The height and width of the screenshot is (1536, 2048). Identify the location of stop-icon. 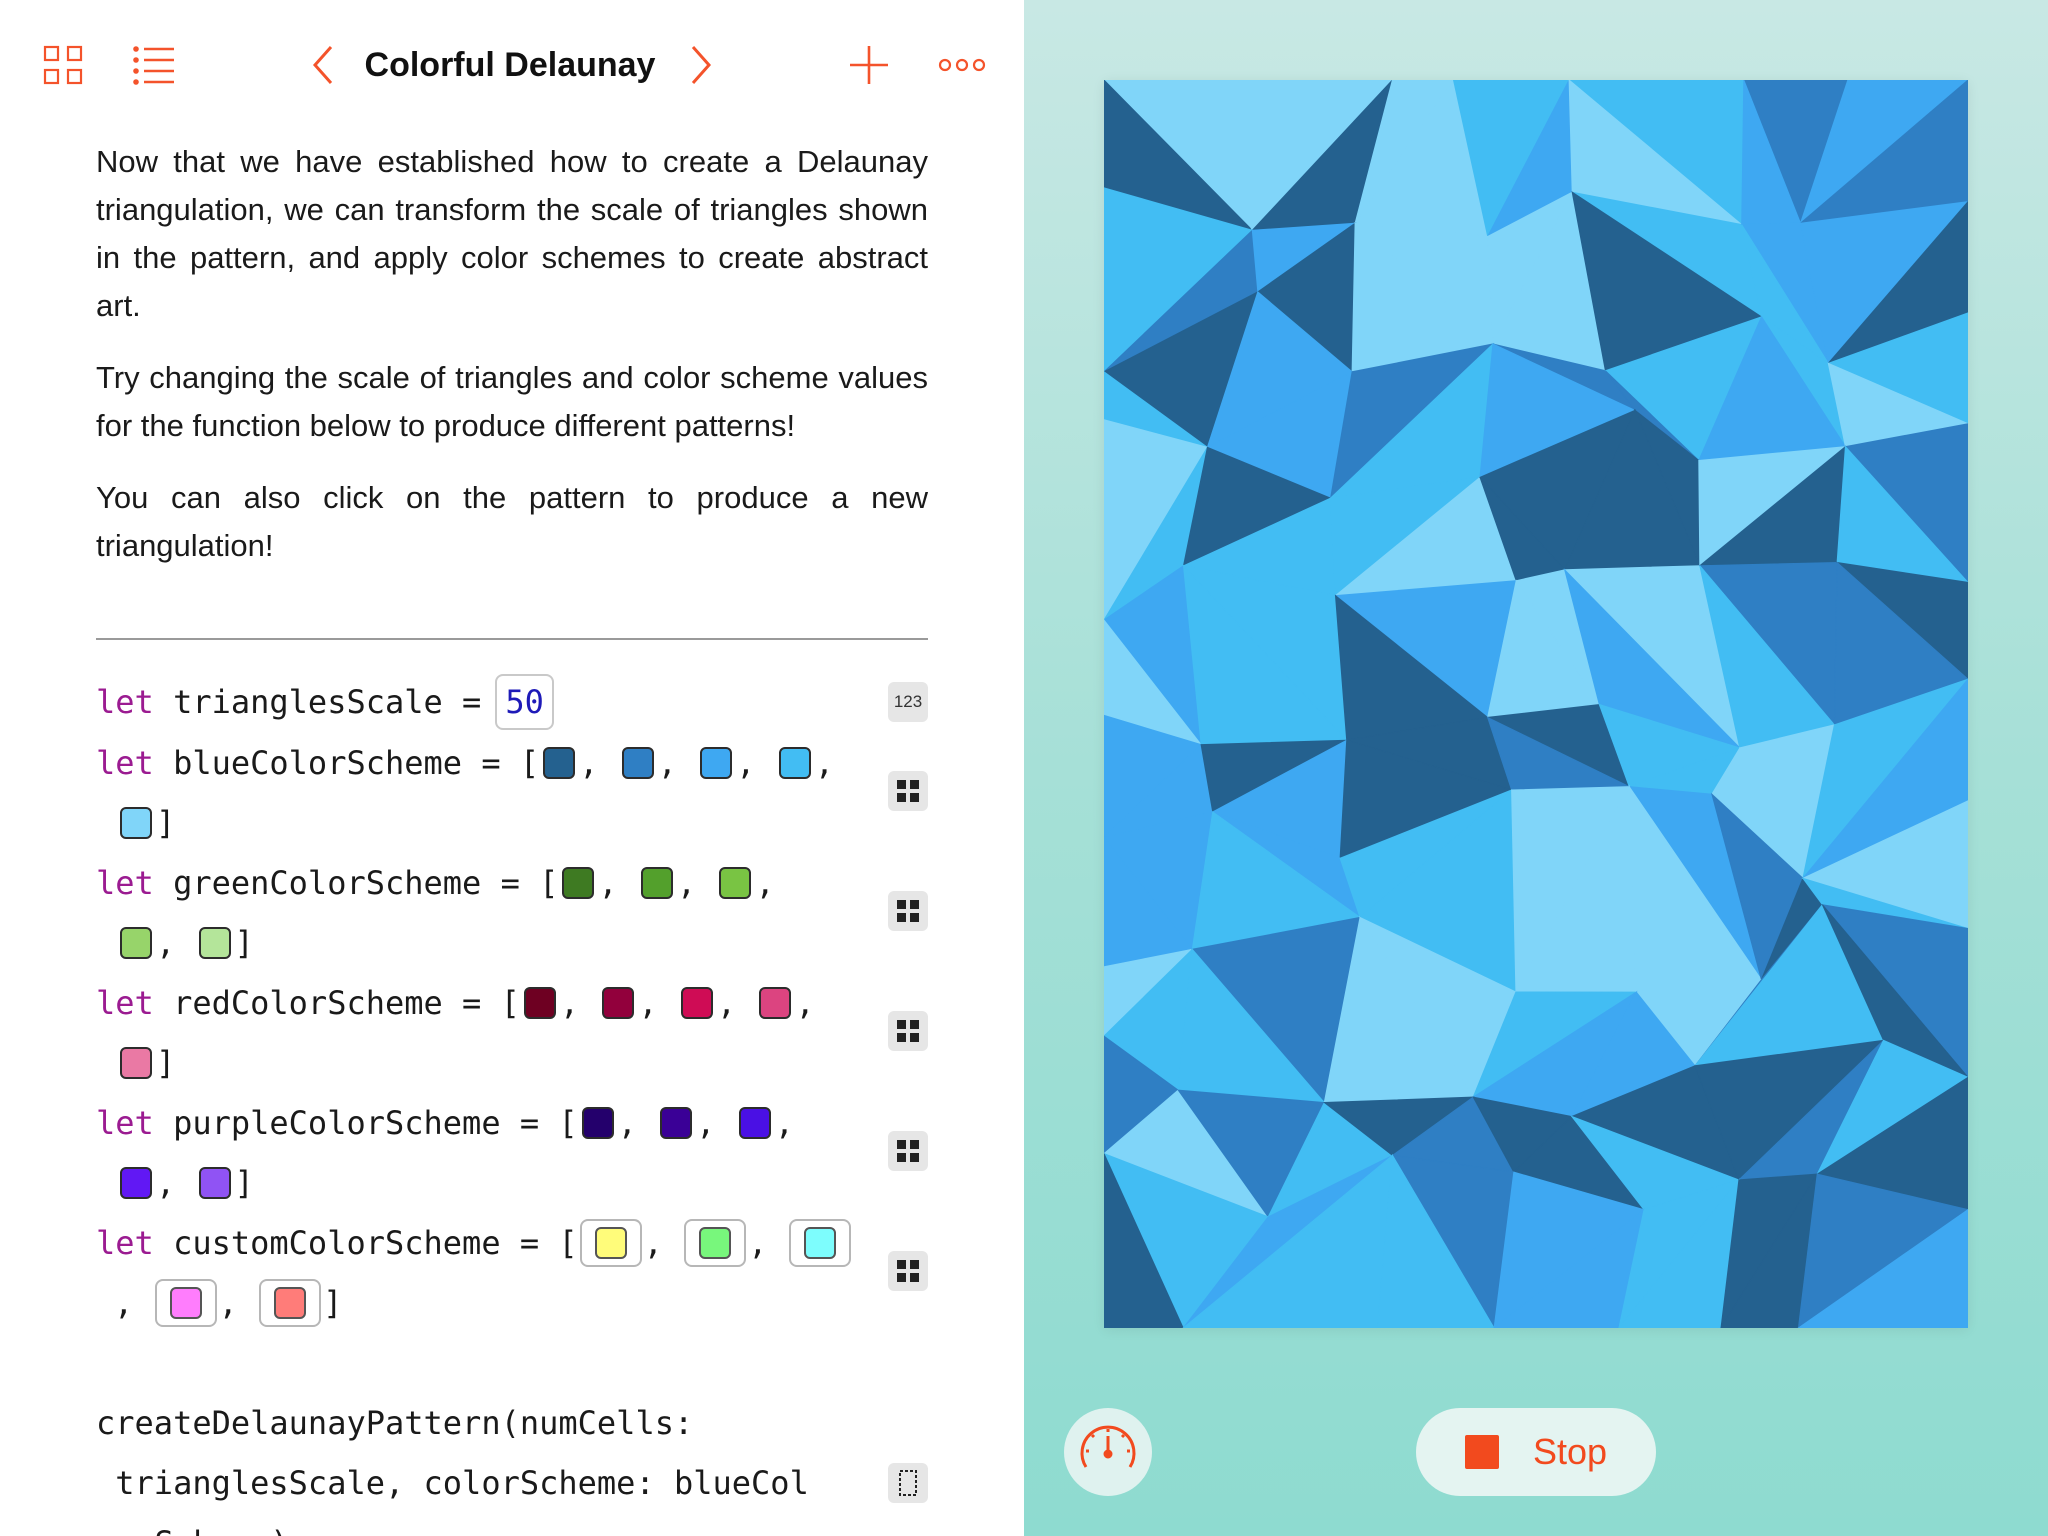
(1481, 1452).